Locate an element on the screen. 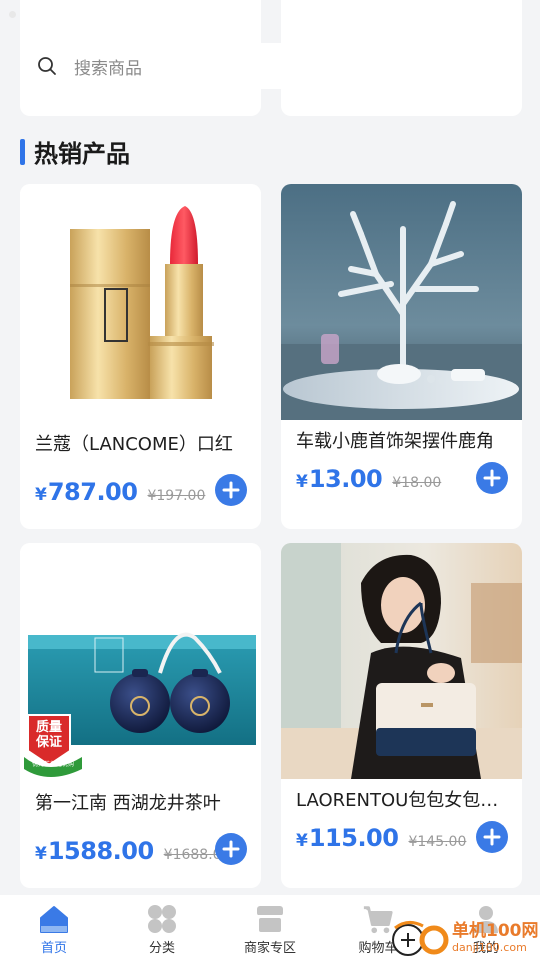 The height and width of the screenshot is (960, 540). tab-home: 首页 is located at coordinates (54, 927).